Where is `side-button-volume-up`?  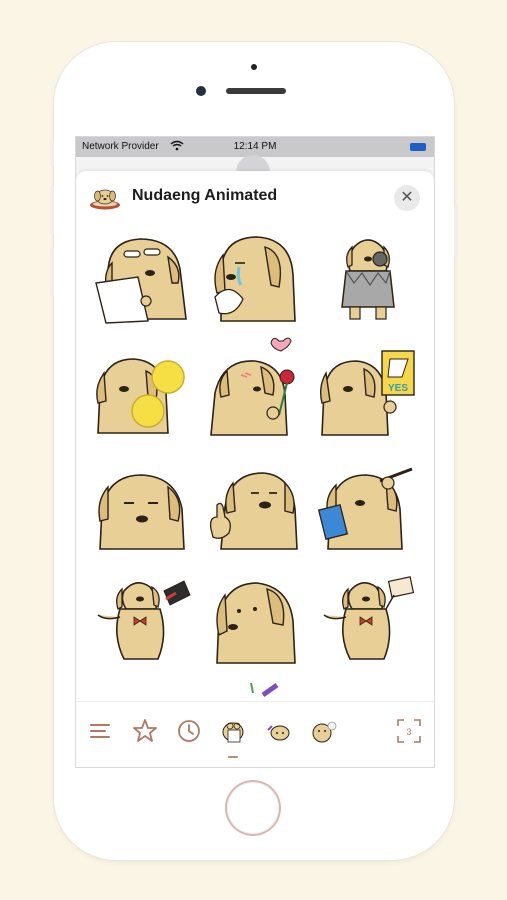
side-button-volume-up is located at coordinates (52, 210).